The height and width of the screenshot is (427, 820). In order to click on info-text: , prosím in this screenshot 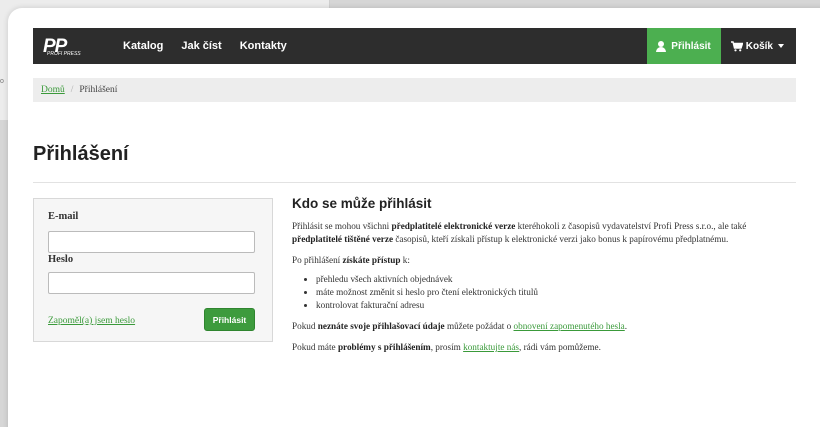, I will do `click(447, 347)`.